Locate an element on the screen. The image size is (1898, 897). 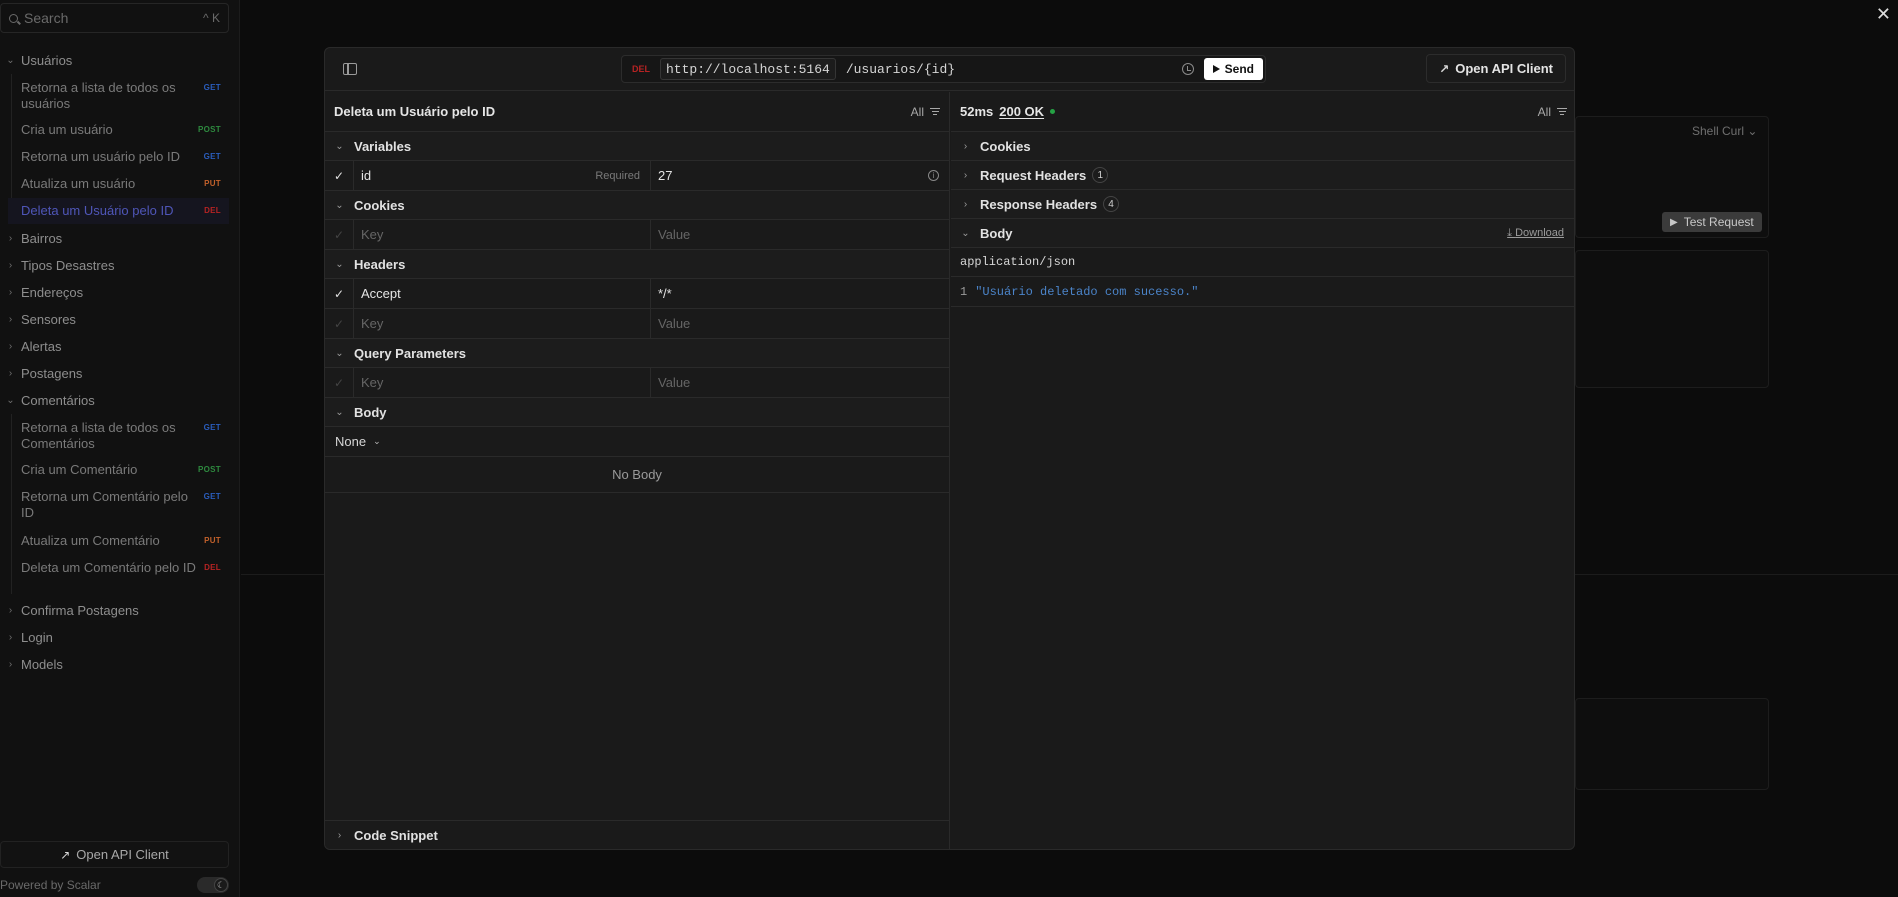
response-filter: All is located at coordinates (1552, 112).